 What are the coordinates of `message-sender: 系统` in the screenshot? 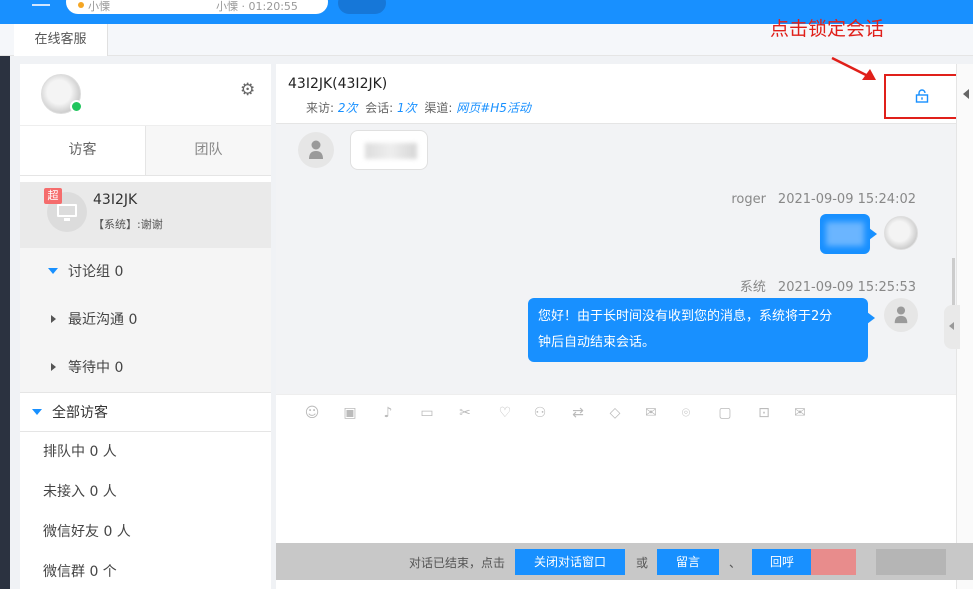 It's located at (752, 287).